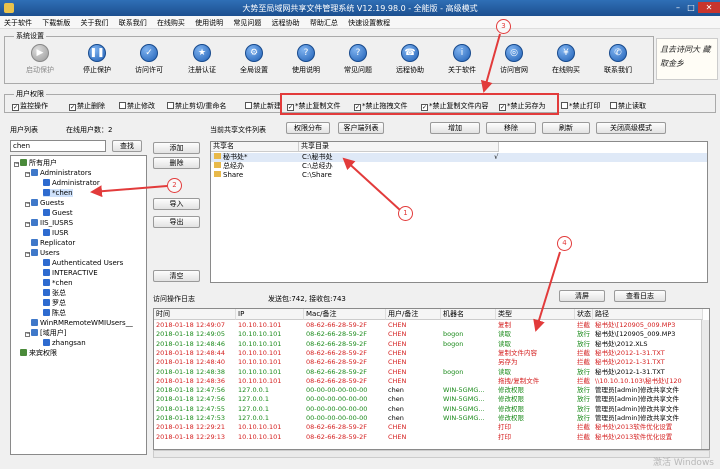  What do you see at coordinates (195, 314) in the screenshot?
I see `column-header: 时间` at bounding box center [195, 314].